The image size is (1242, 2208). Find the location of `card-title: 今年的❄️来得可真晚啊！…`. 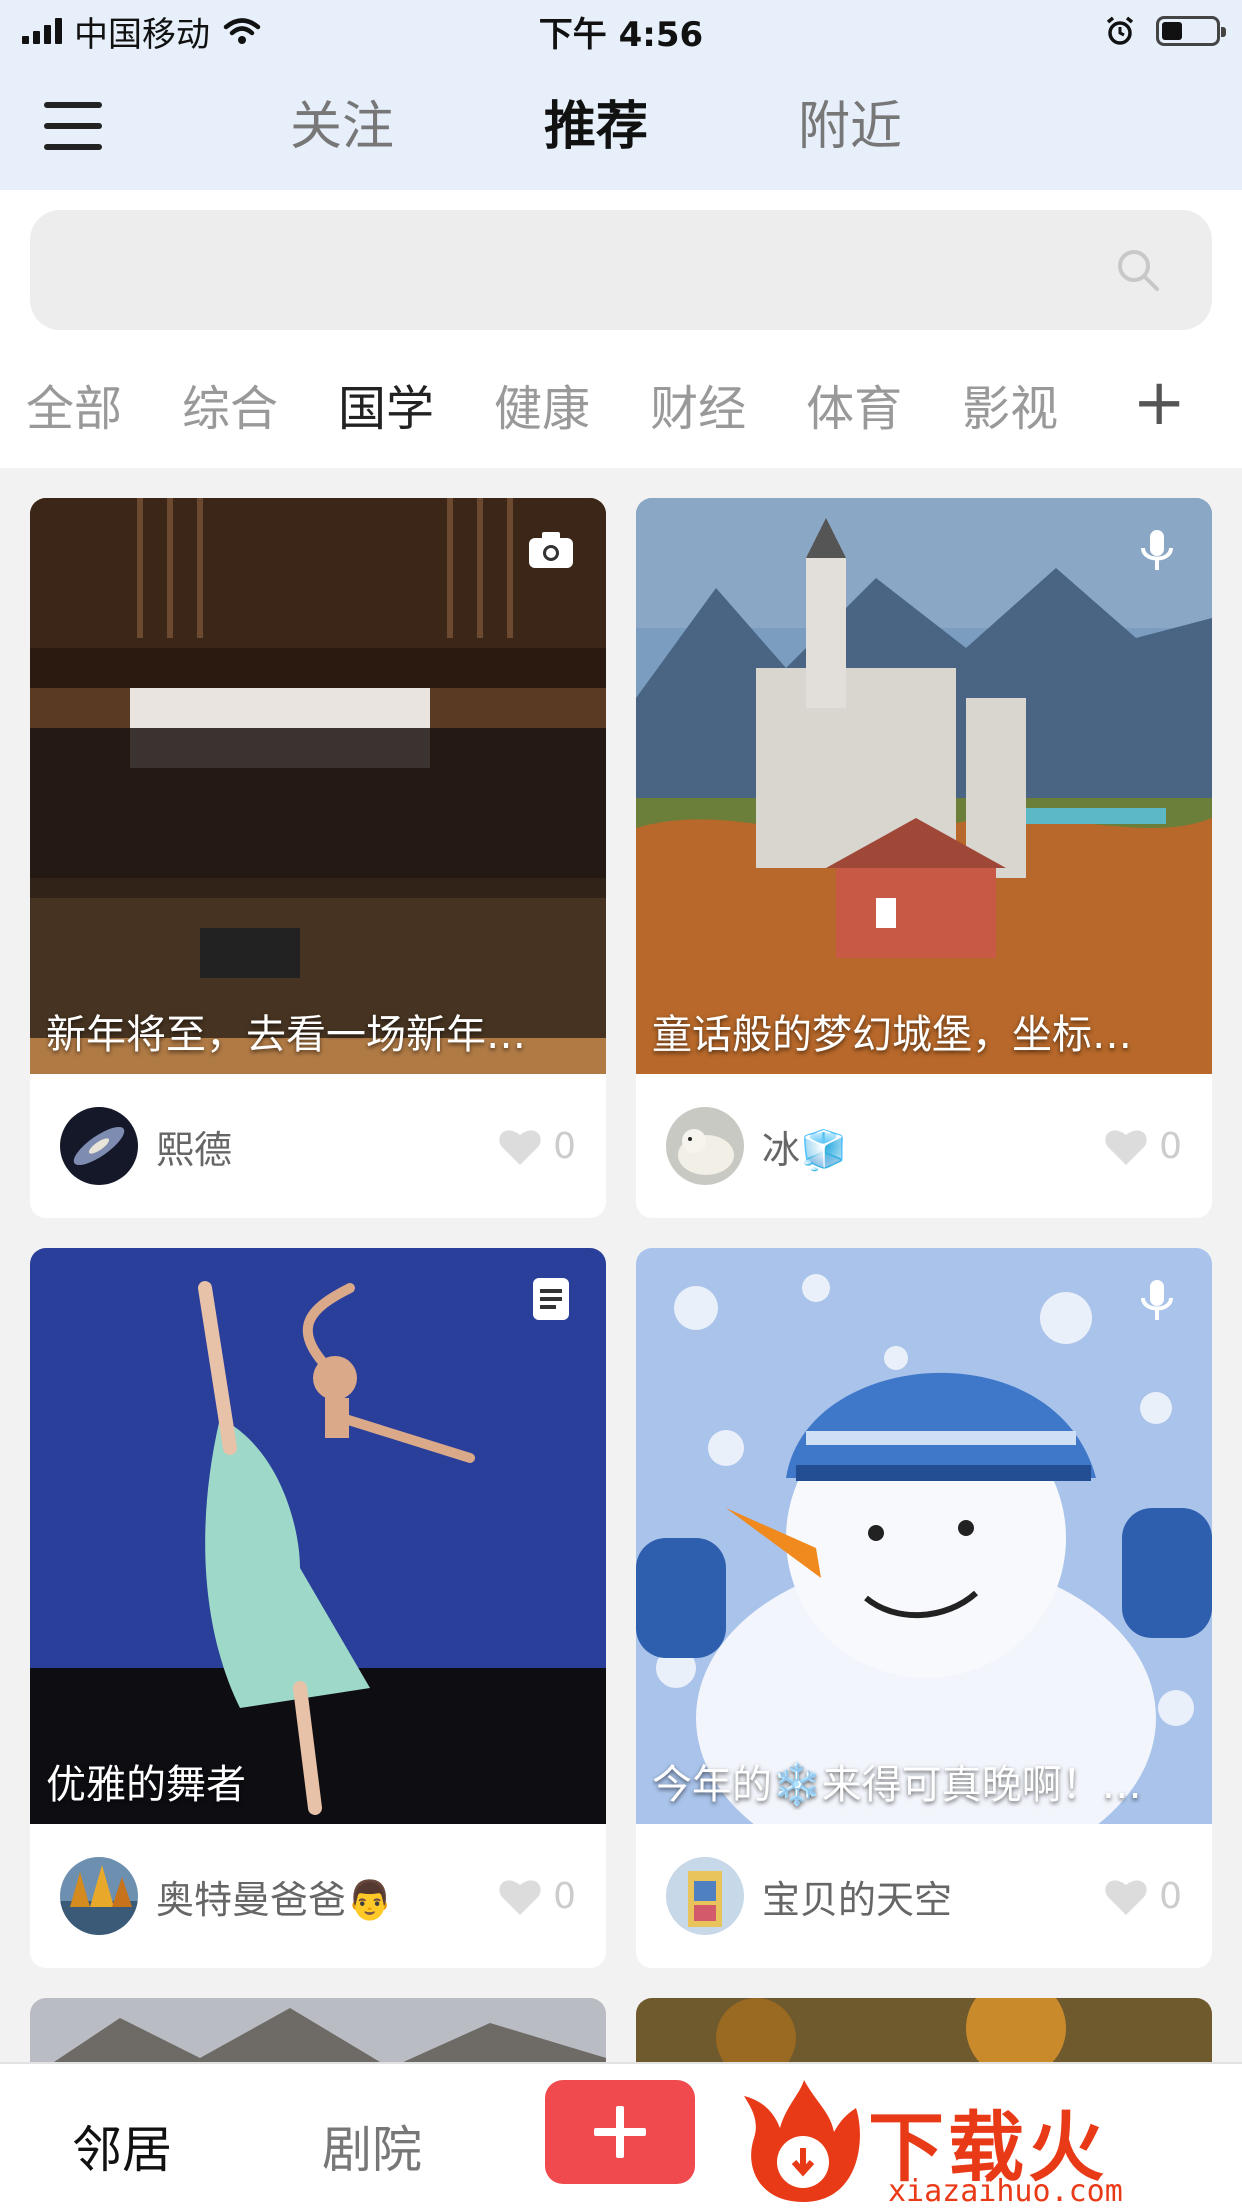

card-title: 今年的❄️来得可真晚啊！… is located at coordinates (897, 1785).